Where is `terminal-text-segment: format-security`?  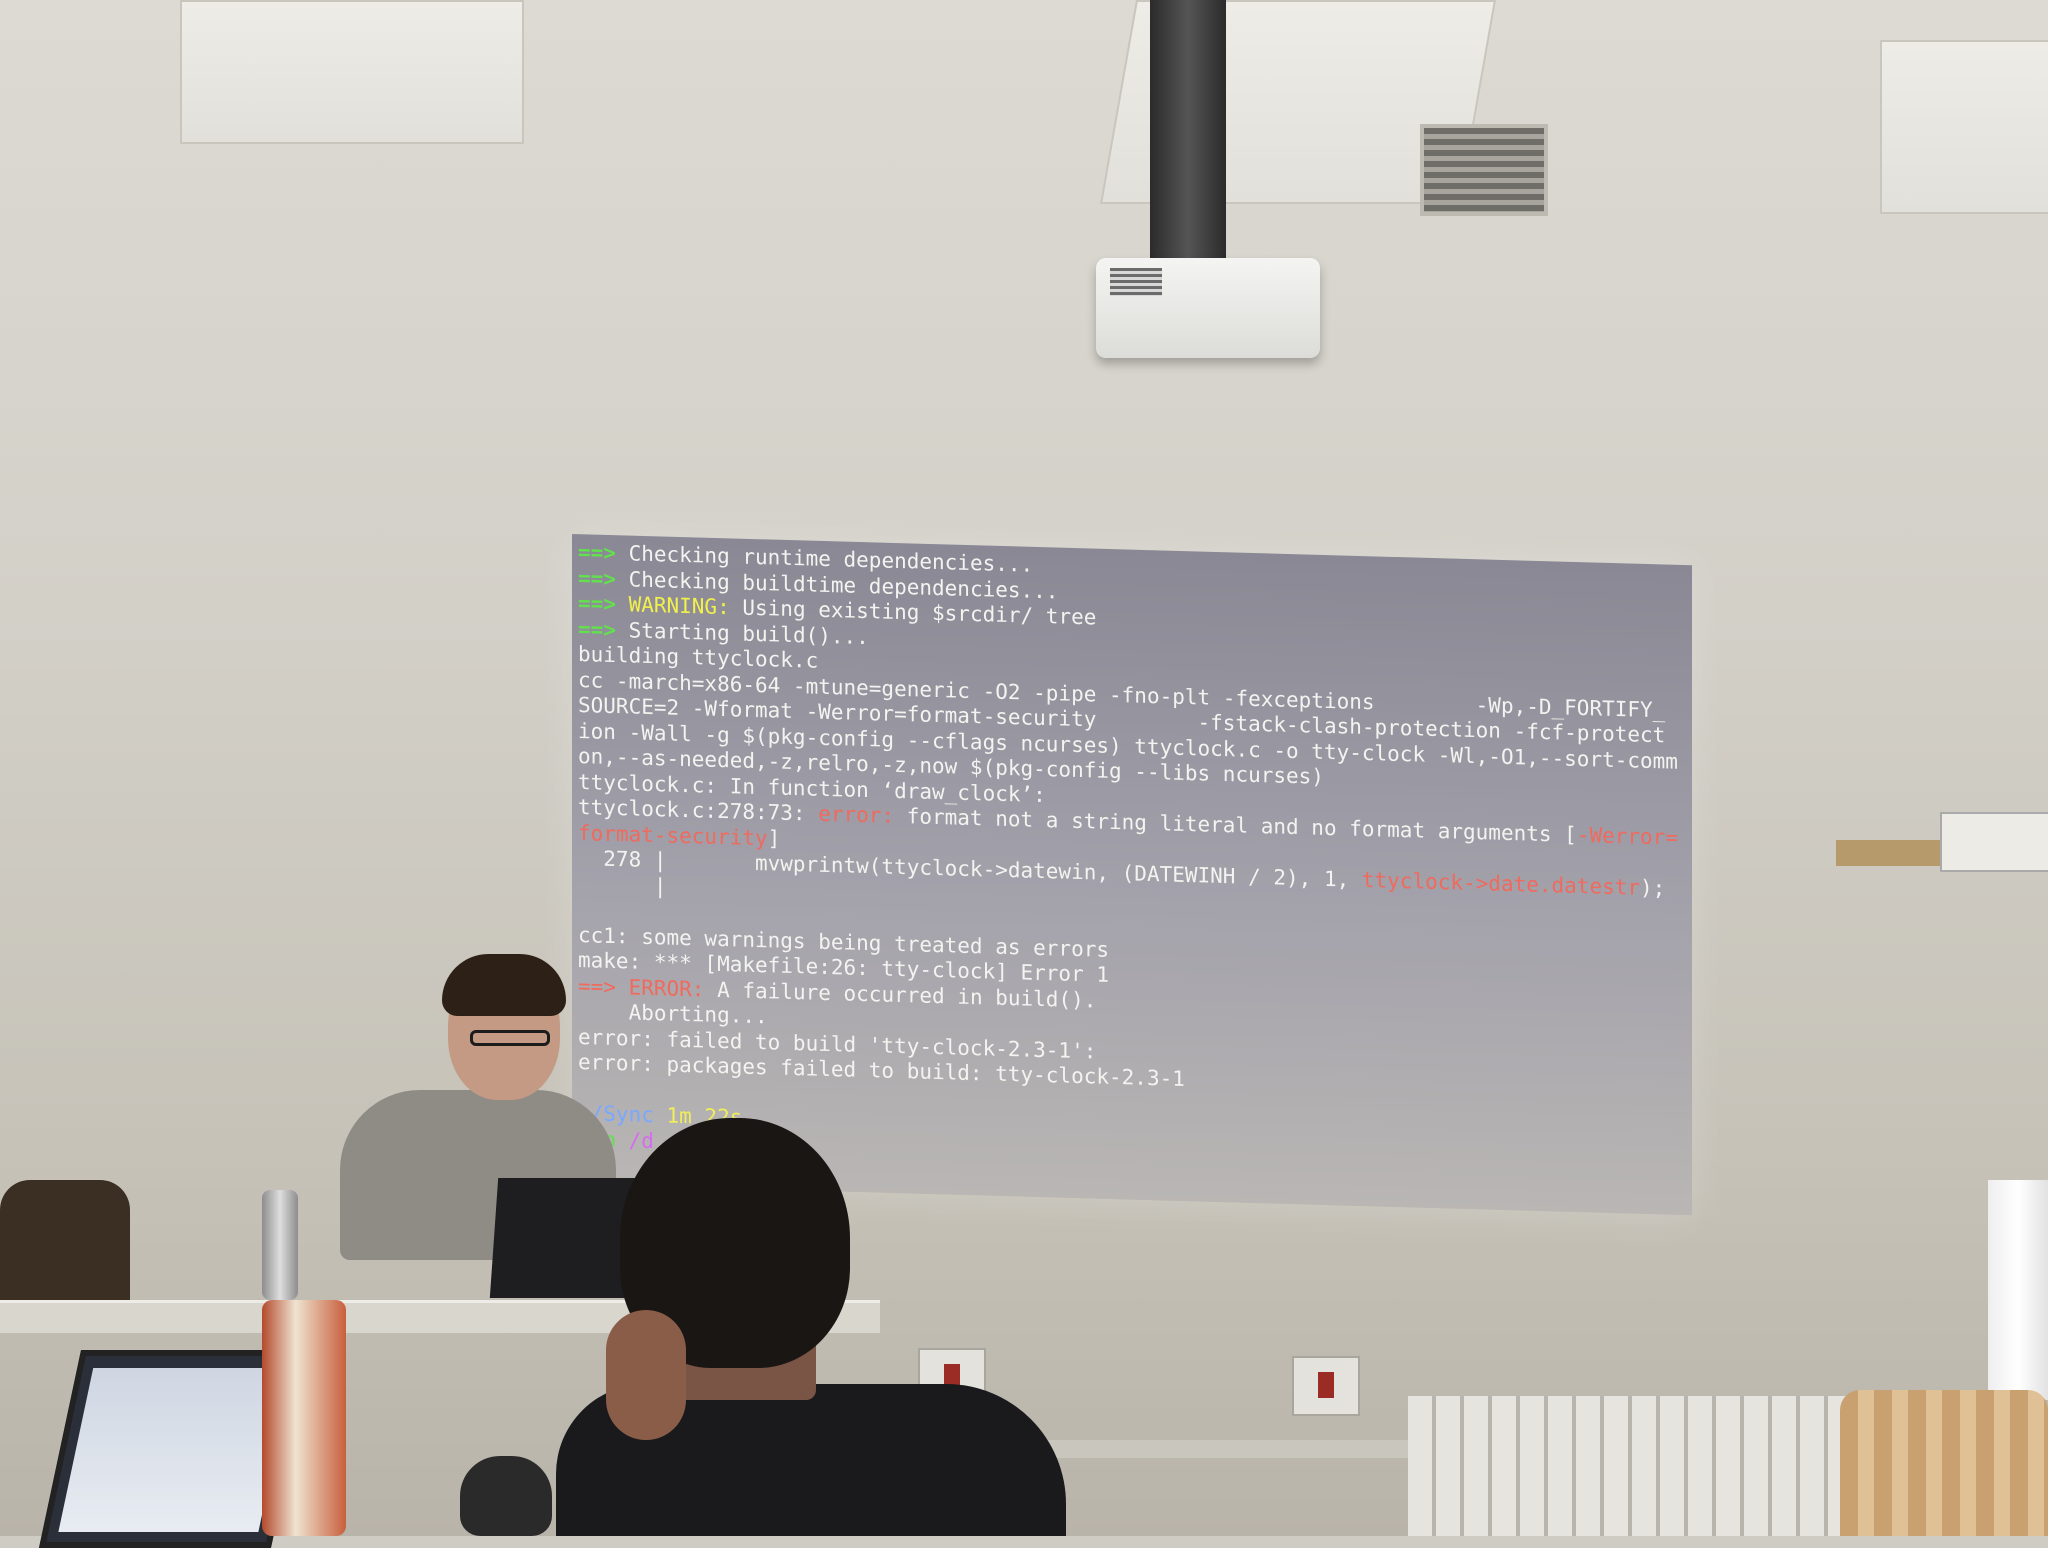
terminal-text-segment: format-security is located at coordinates (673, 835).